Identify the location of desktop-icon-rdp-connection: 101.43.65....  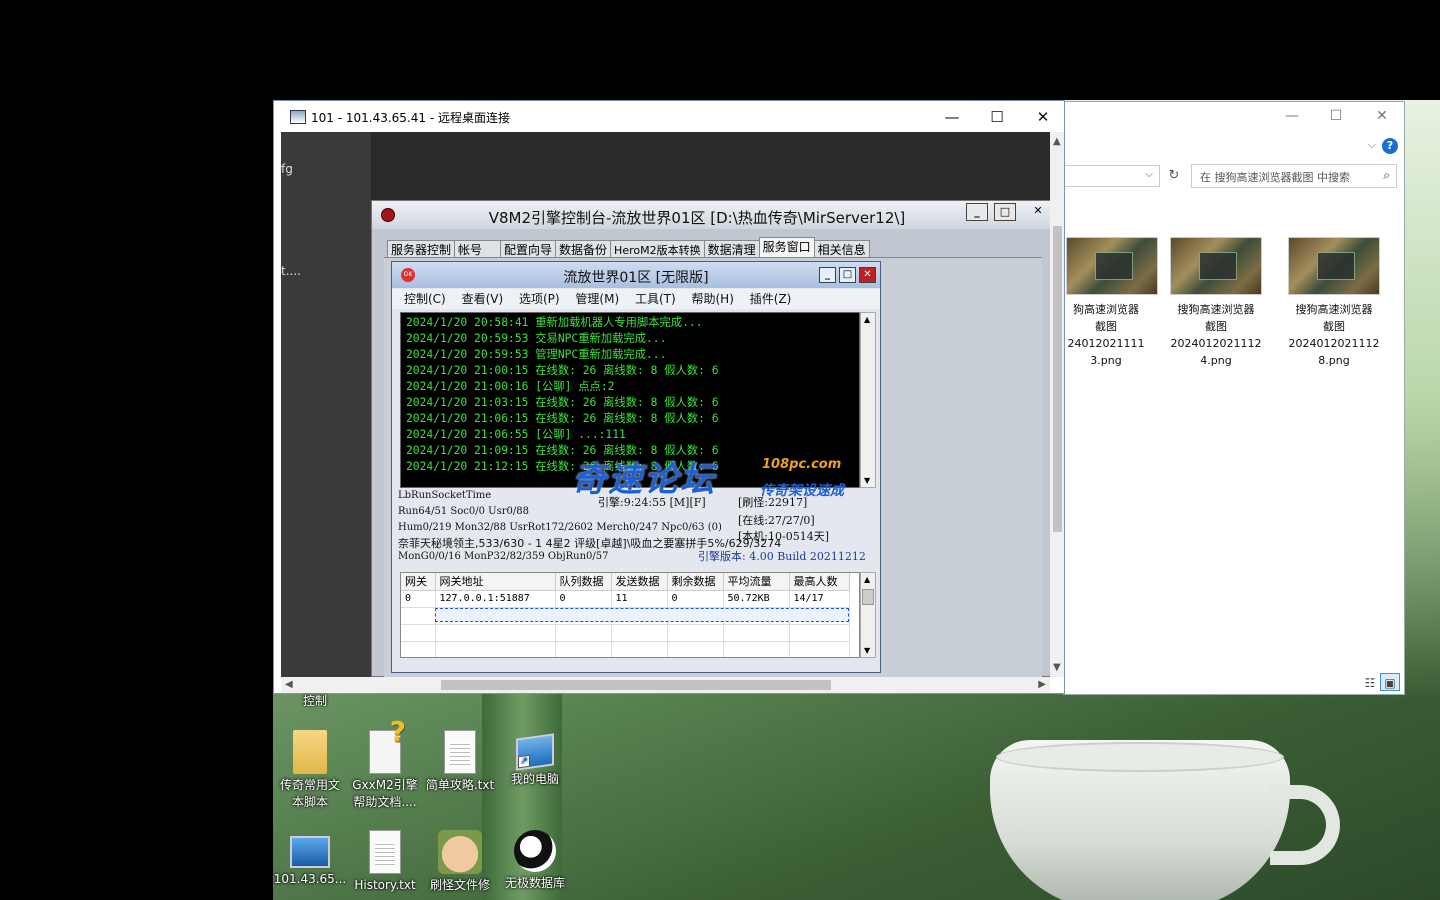
(310, 859).